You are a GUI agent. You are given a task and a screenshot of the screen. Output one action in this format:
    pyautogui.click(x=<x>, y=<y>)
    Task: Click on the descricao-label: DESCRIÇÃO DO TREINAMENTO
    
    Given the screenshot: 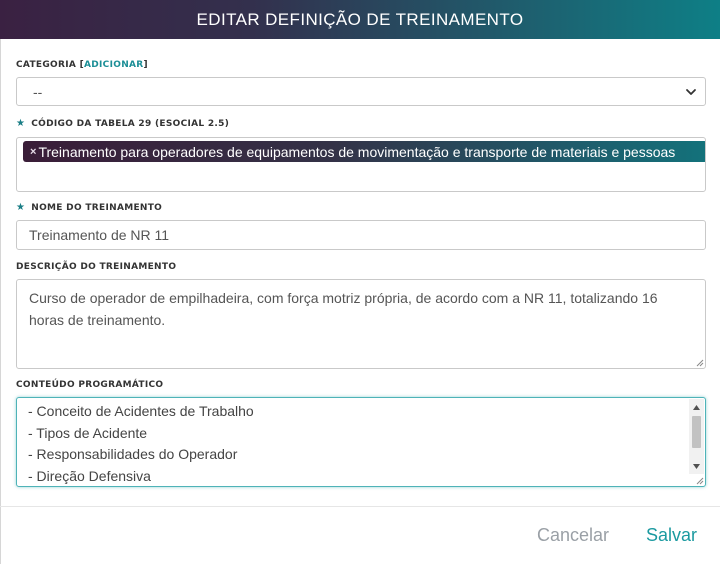 What is the action you would take?
    pyautogui.click(x=96, y=267)
    